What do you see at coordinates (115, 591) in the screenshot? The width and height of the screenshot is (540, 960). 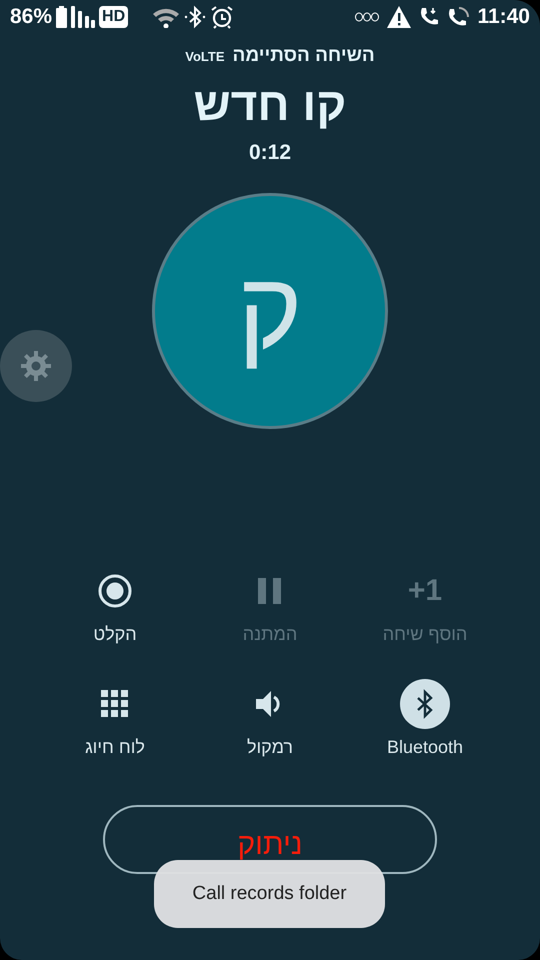 I see `record-icon` at bounding box center [115, 591].